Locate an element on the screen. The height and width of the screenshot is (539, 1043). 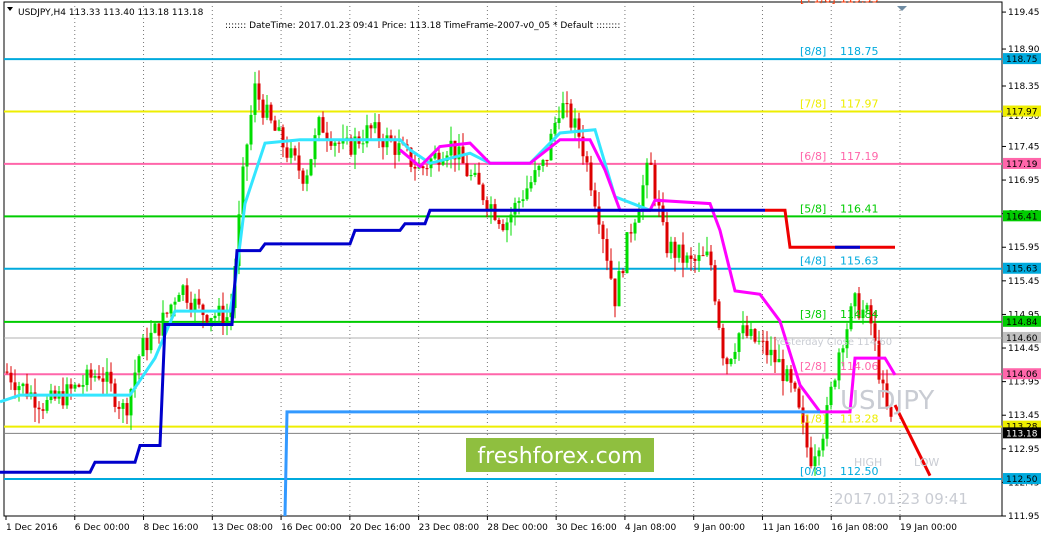
high-label: HIGH is located at coordinates (868, 462).